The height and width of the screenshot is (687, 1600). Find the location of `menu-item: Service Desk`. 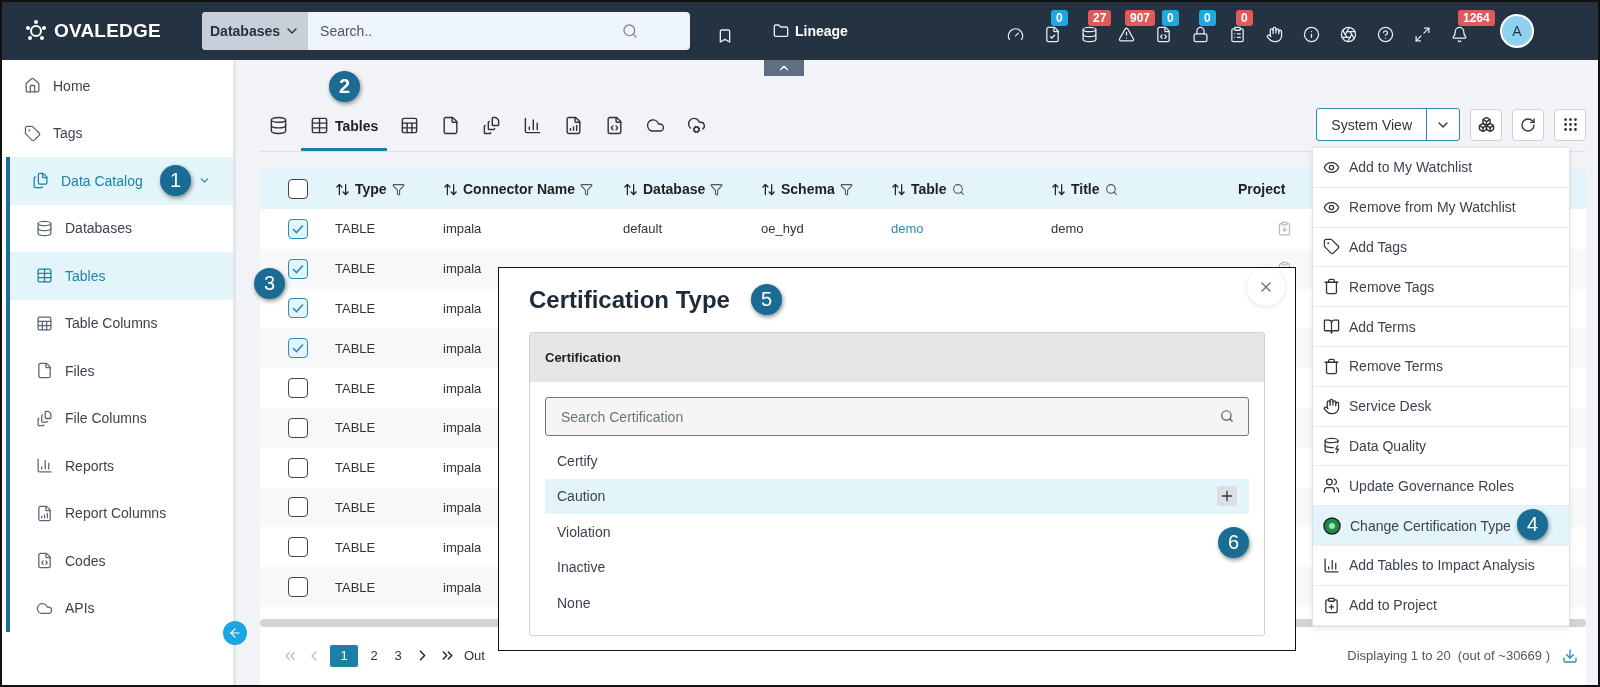

menu-item: Service Desk is located at coordinates (1441, 406).